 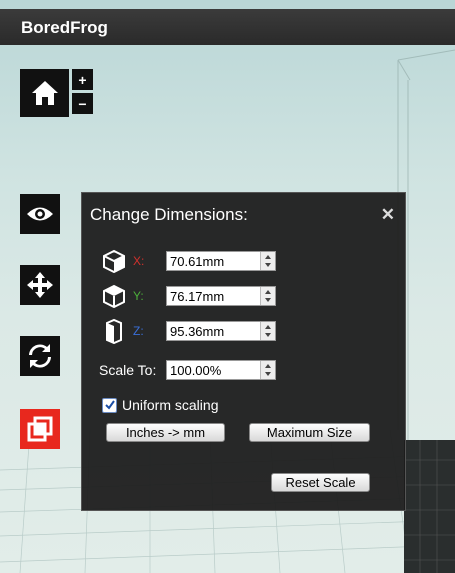 I want to click on dimension-z-input: 95.36mm, so click(x=221, y=331).